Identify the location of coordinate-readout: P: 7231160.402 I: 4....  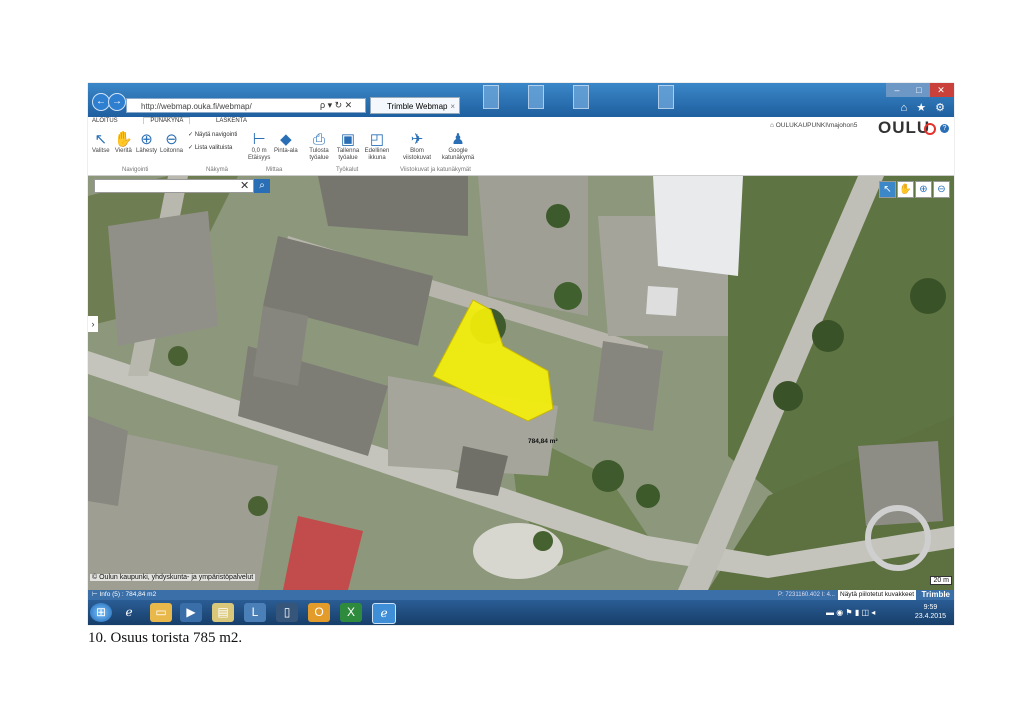
(806, 595).